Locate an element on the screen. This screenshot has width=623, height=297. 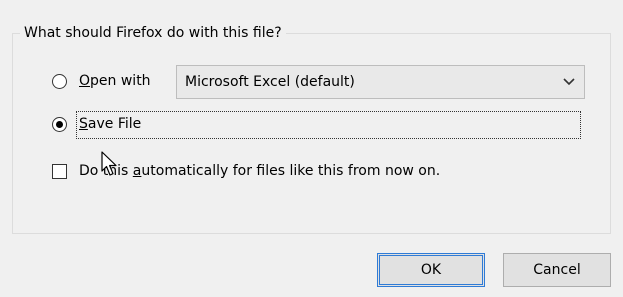
ok-button: OK is located at coordinates (431, 270).